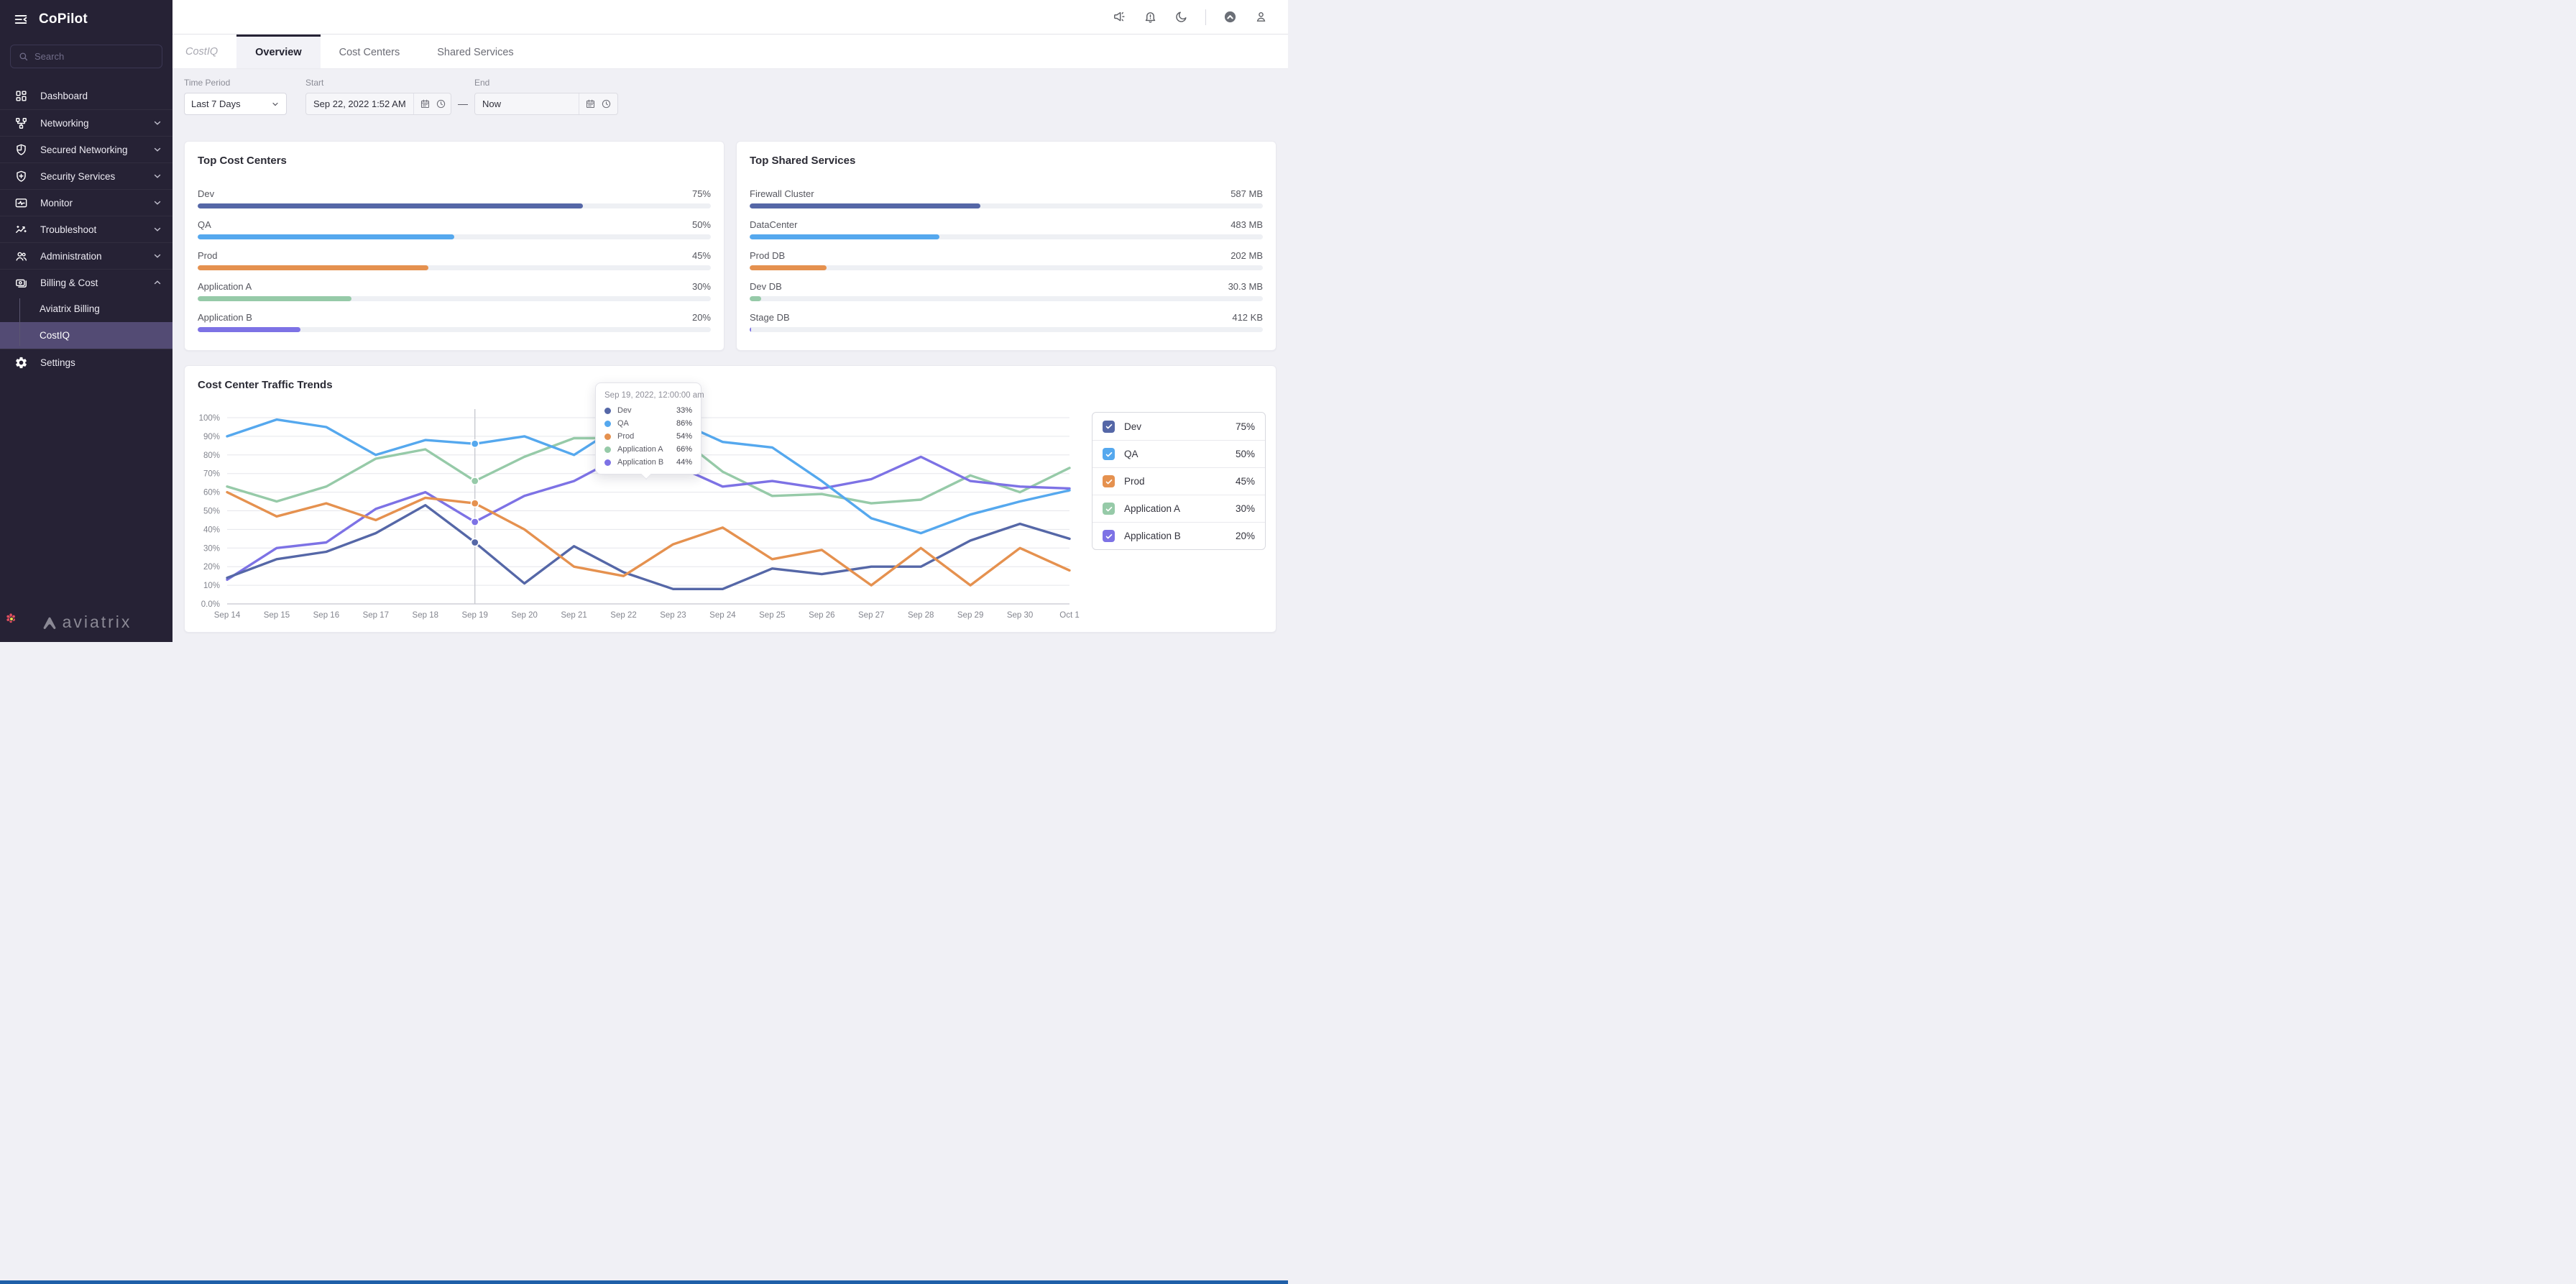 This screenshot has width=2576, height=1284. Describe the element at coordinates (21, 123) in the screenshot. I see `networking-icon` at that location.